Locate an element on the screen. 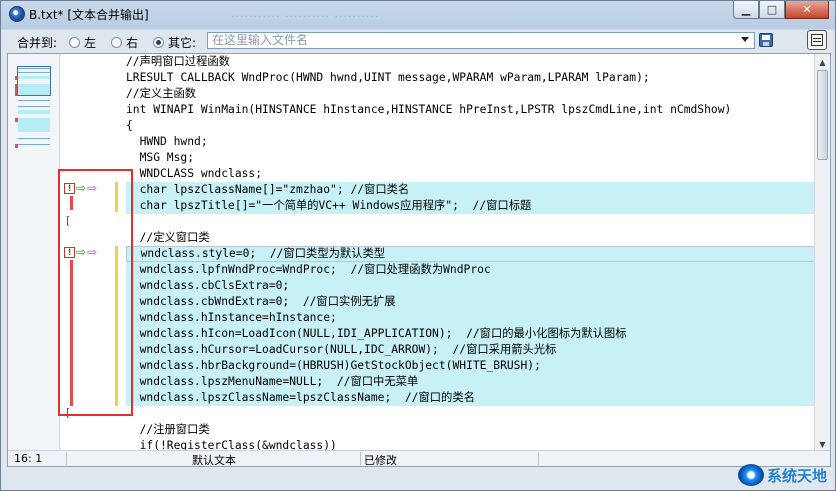 Image resolution: width=836 pixels, height=491 pixels. code-line: MSG Msg; is located at coordinates (471, 158).